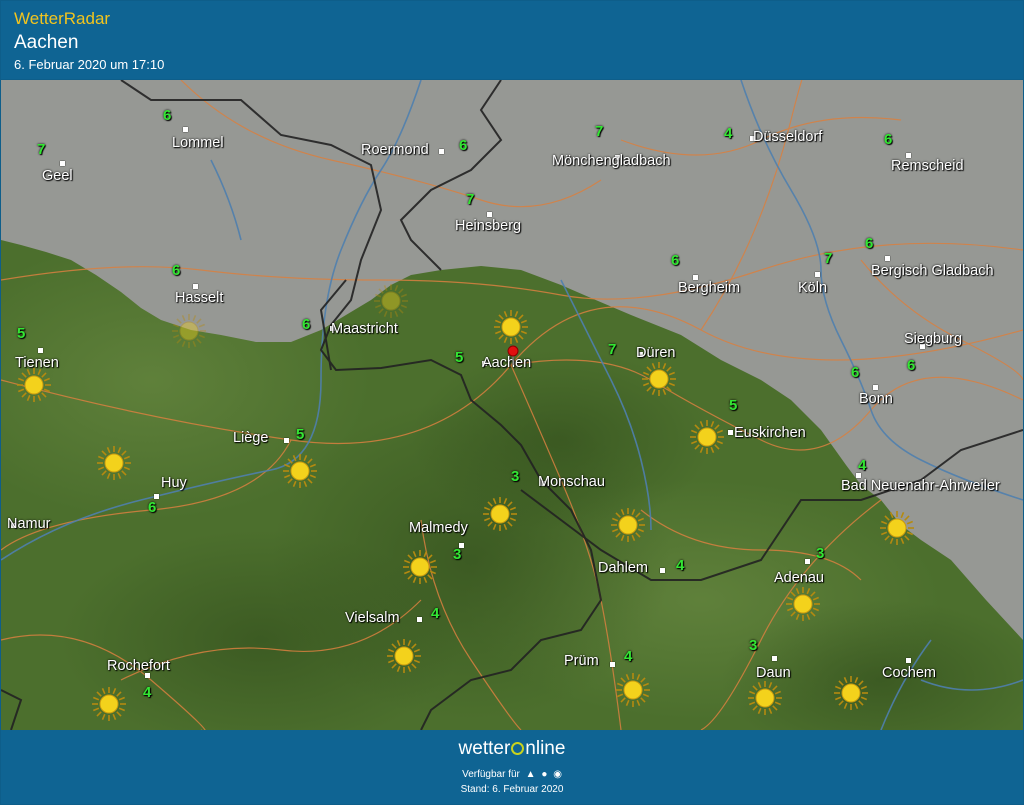 The image size is (1024, 805). What do you see at coordinates (199, 298) in the screenshot?
I see `place-label: Hasselt` at bounding box center [199, 298].